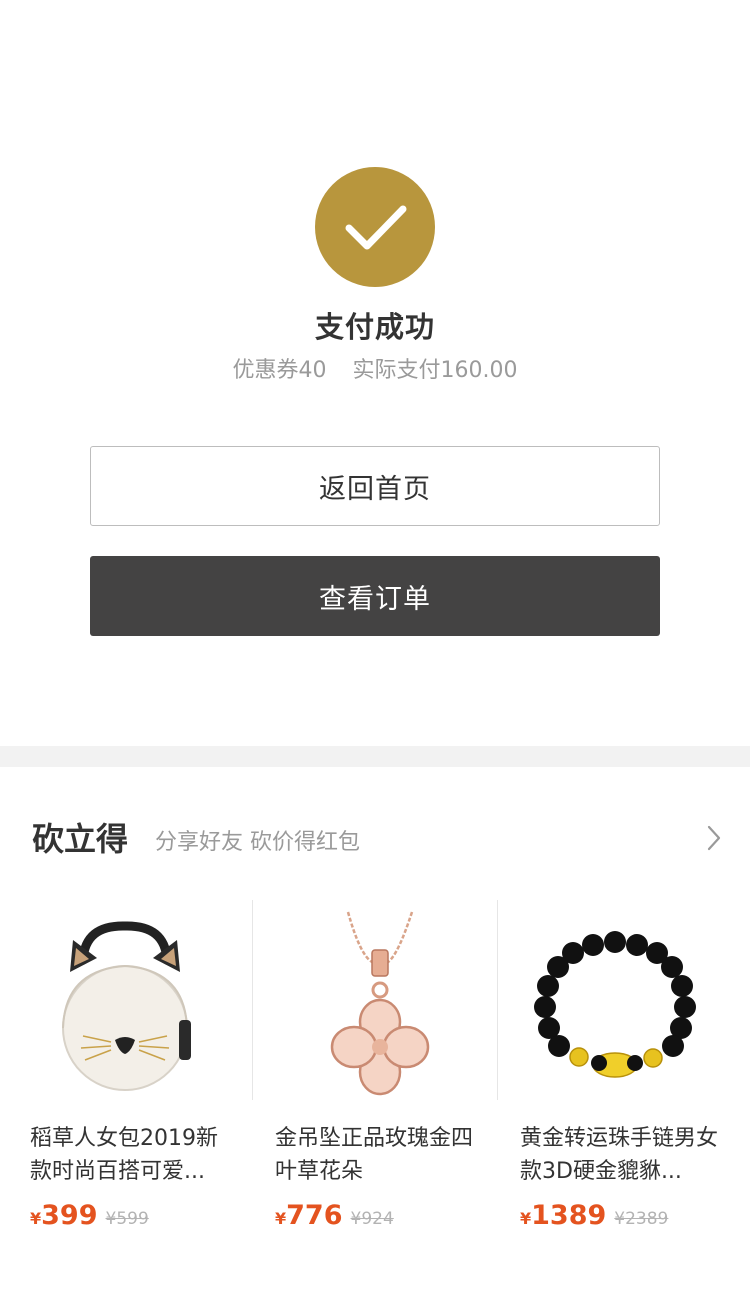 The width and height of the screenshot is (750, 1293). What do you see at coordinates (125, 1002) in the screenshot?
I see `handbag-image` at bounding box center [125, 1002].